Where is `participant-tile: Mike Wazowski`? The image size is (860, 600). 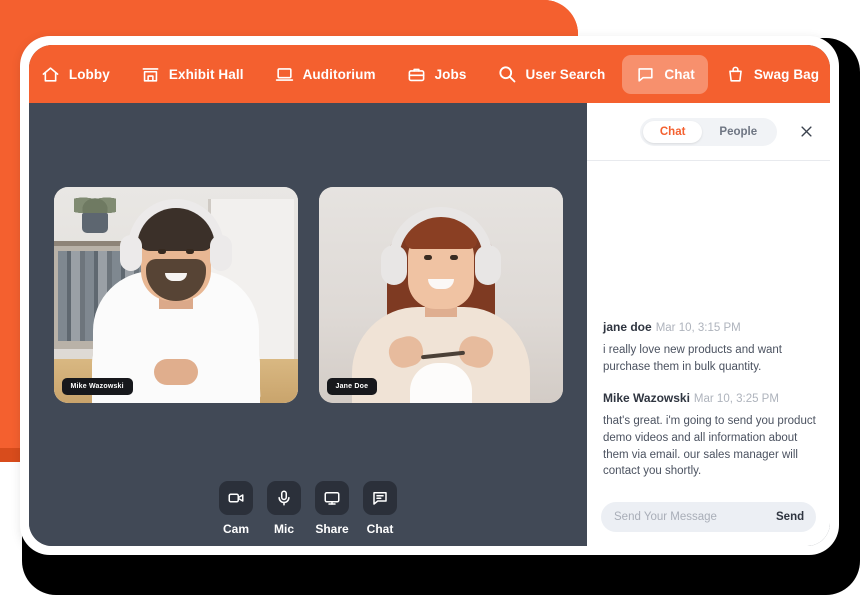
participant-tile: Mike Wazowski is located at coordinates (175, 295).